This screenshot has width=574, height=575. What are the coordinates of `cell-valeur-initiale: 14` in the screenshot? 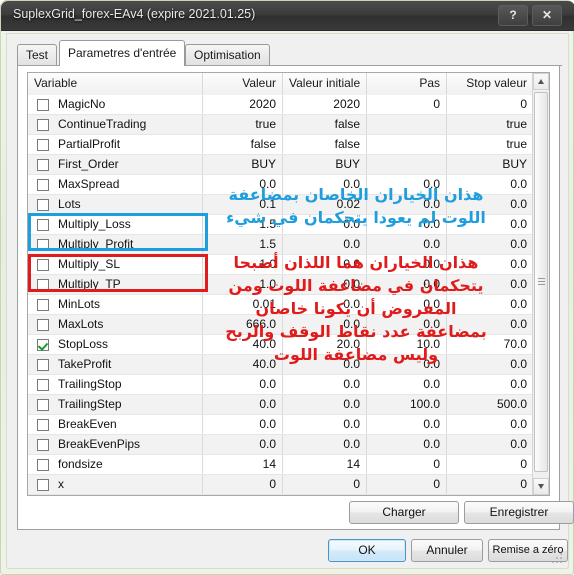 It's located at (325, 464).